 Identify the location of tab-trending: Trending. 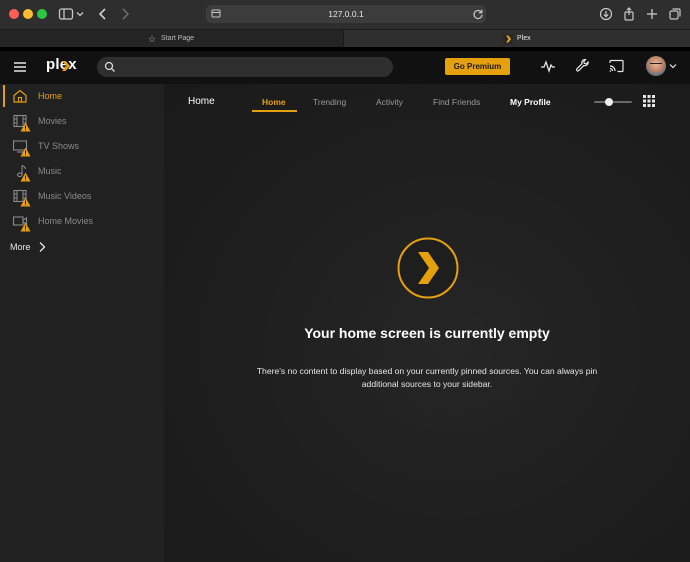
(329, 102).